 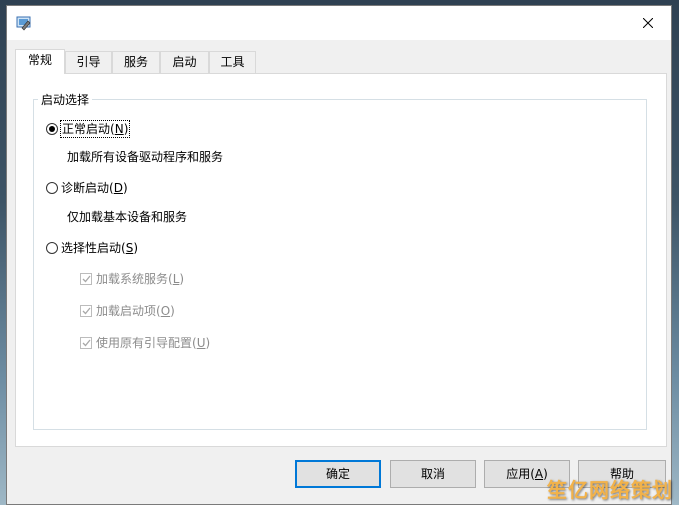 I want to click on site-watermark: 笙亿网络策划, so click(x=610, y=490).